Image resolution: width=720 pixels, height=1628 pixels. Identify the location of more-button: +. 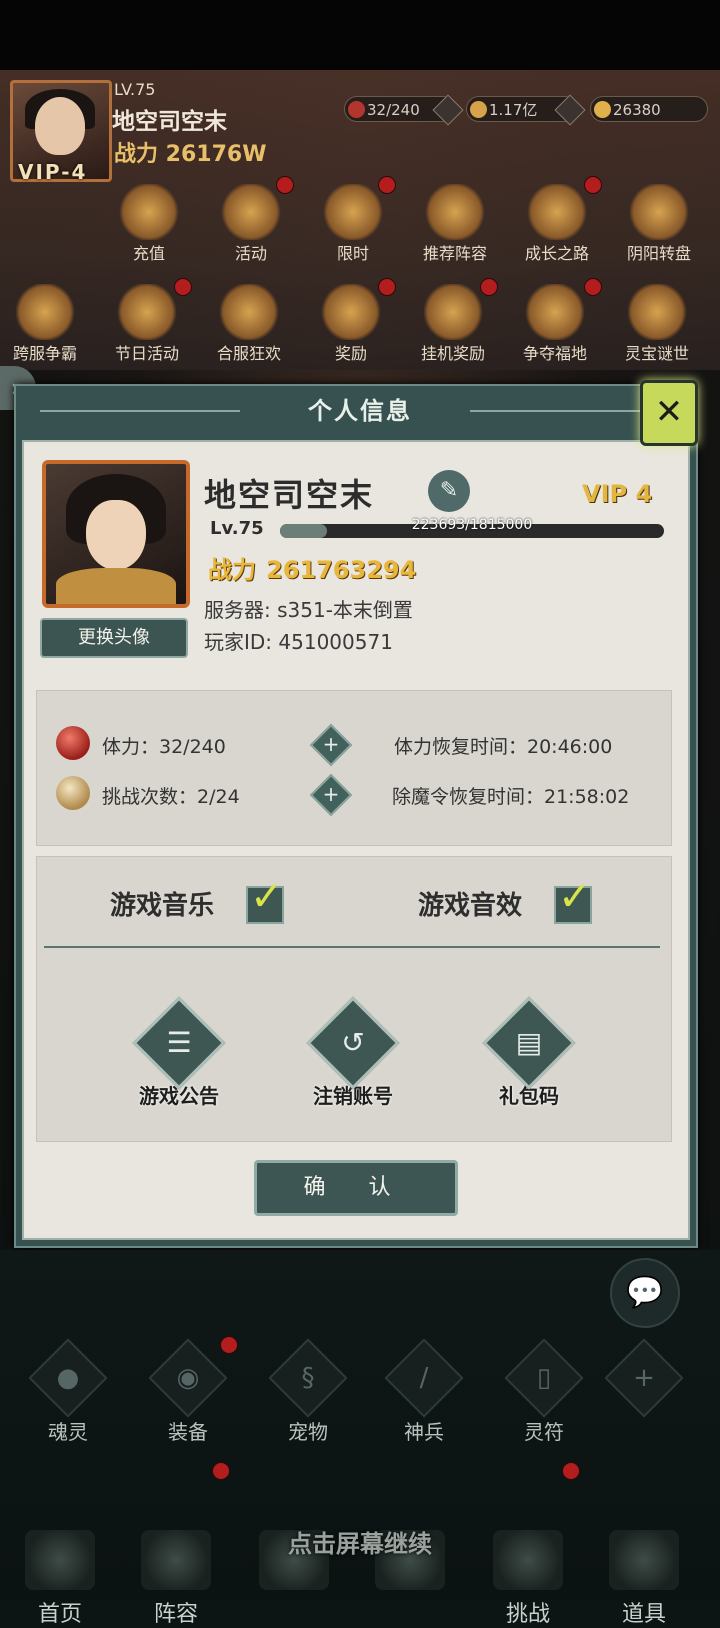
(644, 1378).